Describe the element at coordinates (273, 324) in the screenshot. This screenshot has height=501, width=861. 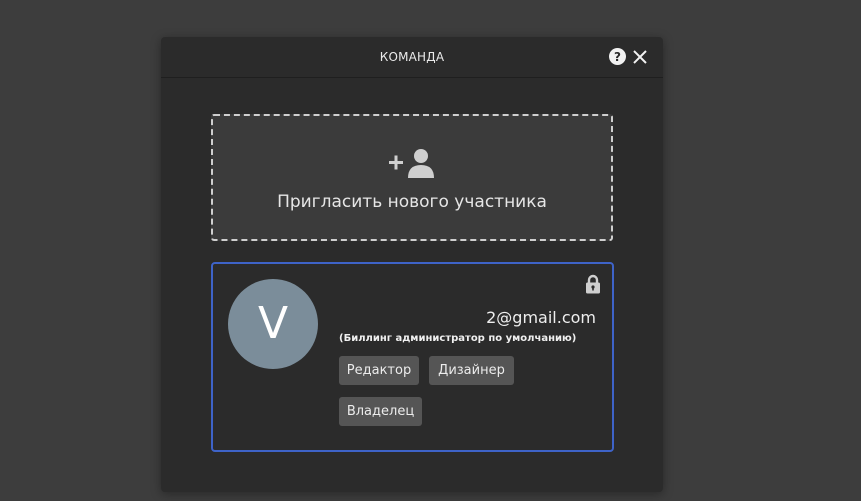
I see `avatar: V` at that location.